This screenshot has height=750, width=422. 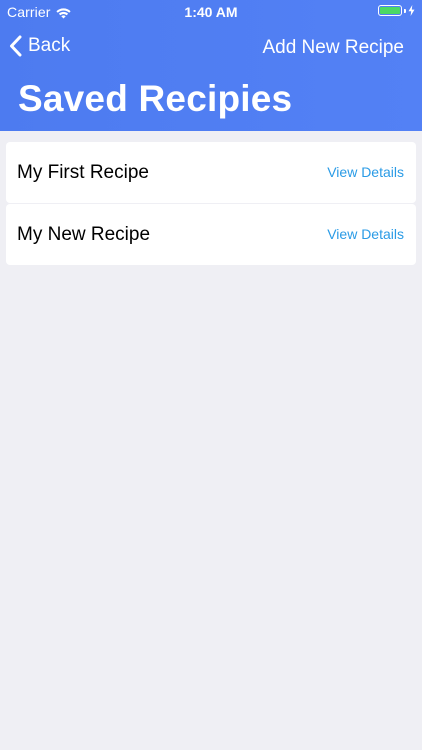 I want to click on battery-group, so click(x=396, y=10).